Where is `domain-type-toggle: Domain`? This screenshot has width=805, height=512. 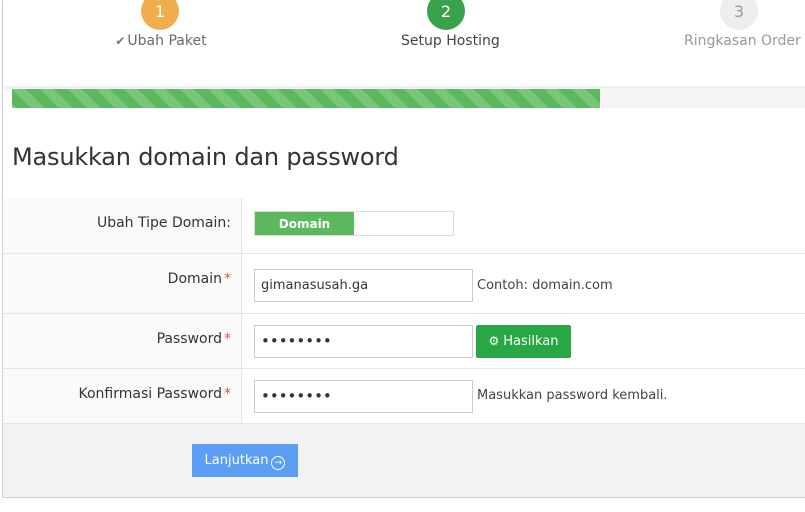 domain-type-toggle: Domain is located at coordinates (354, 223).